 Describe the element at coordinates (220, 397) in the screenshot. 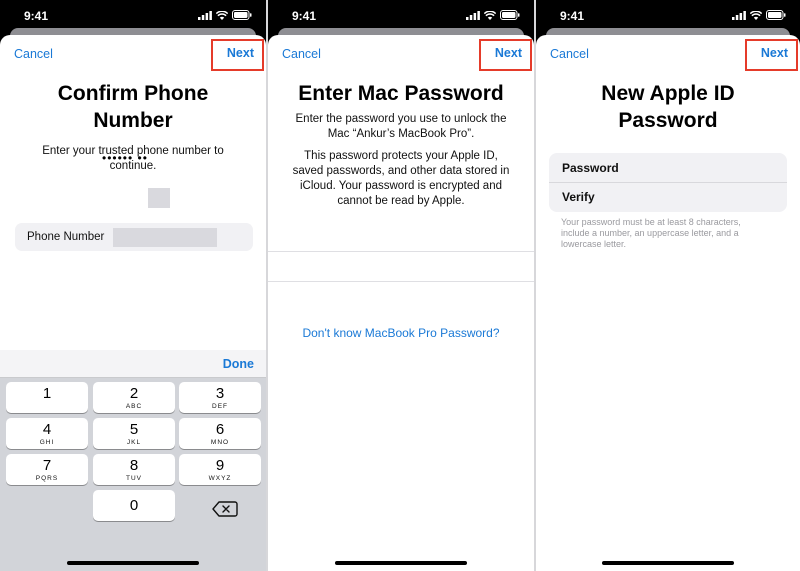

I see `key-3: 3 DEF` at that location.